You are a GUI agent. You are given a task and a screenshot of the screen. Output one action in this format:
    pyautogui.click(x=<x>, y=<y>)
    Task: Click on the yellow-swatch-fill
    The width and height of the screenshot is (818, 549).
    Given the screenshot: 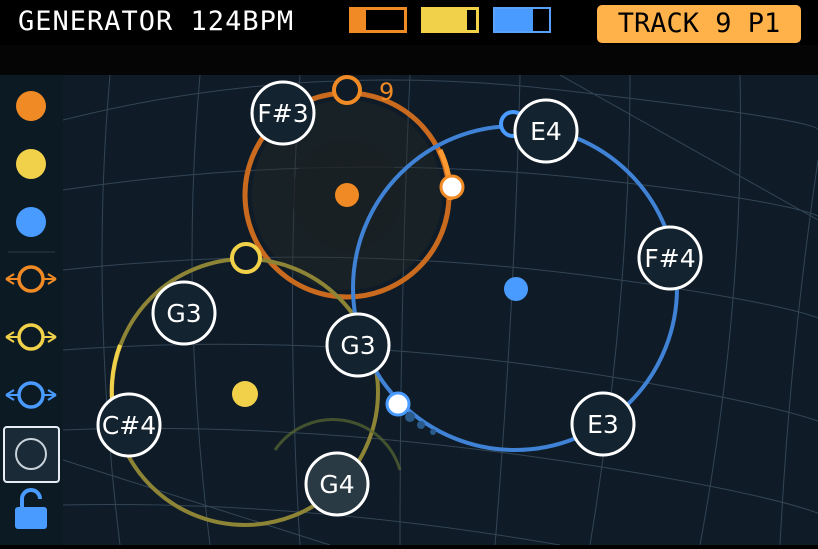 What is the action you would take?
    pyautogui.click(x=445, y=20)
    